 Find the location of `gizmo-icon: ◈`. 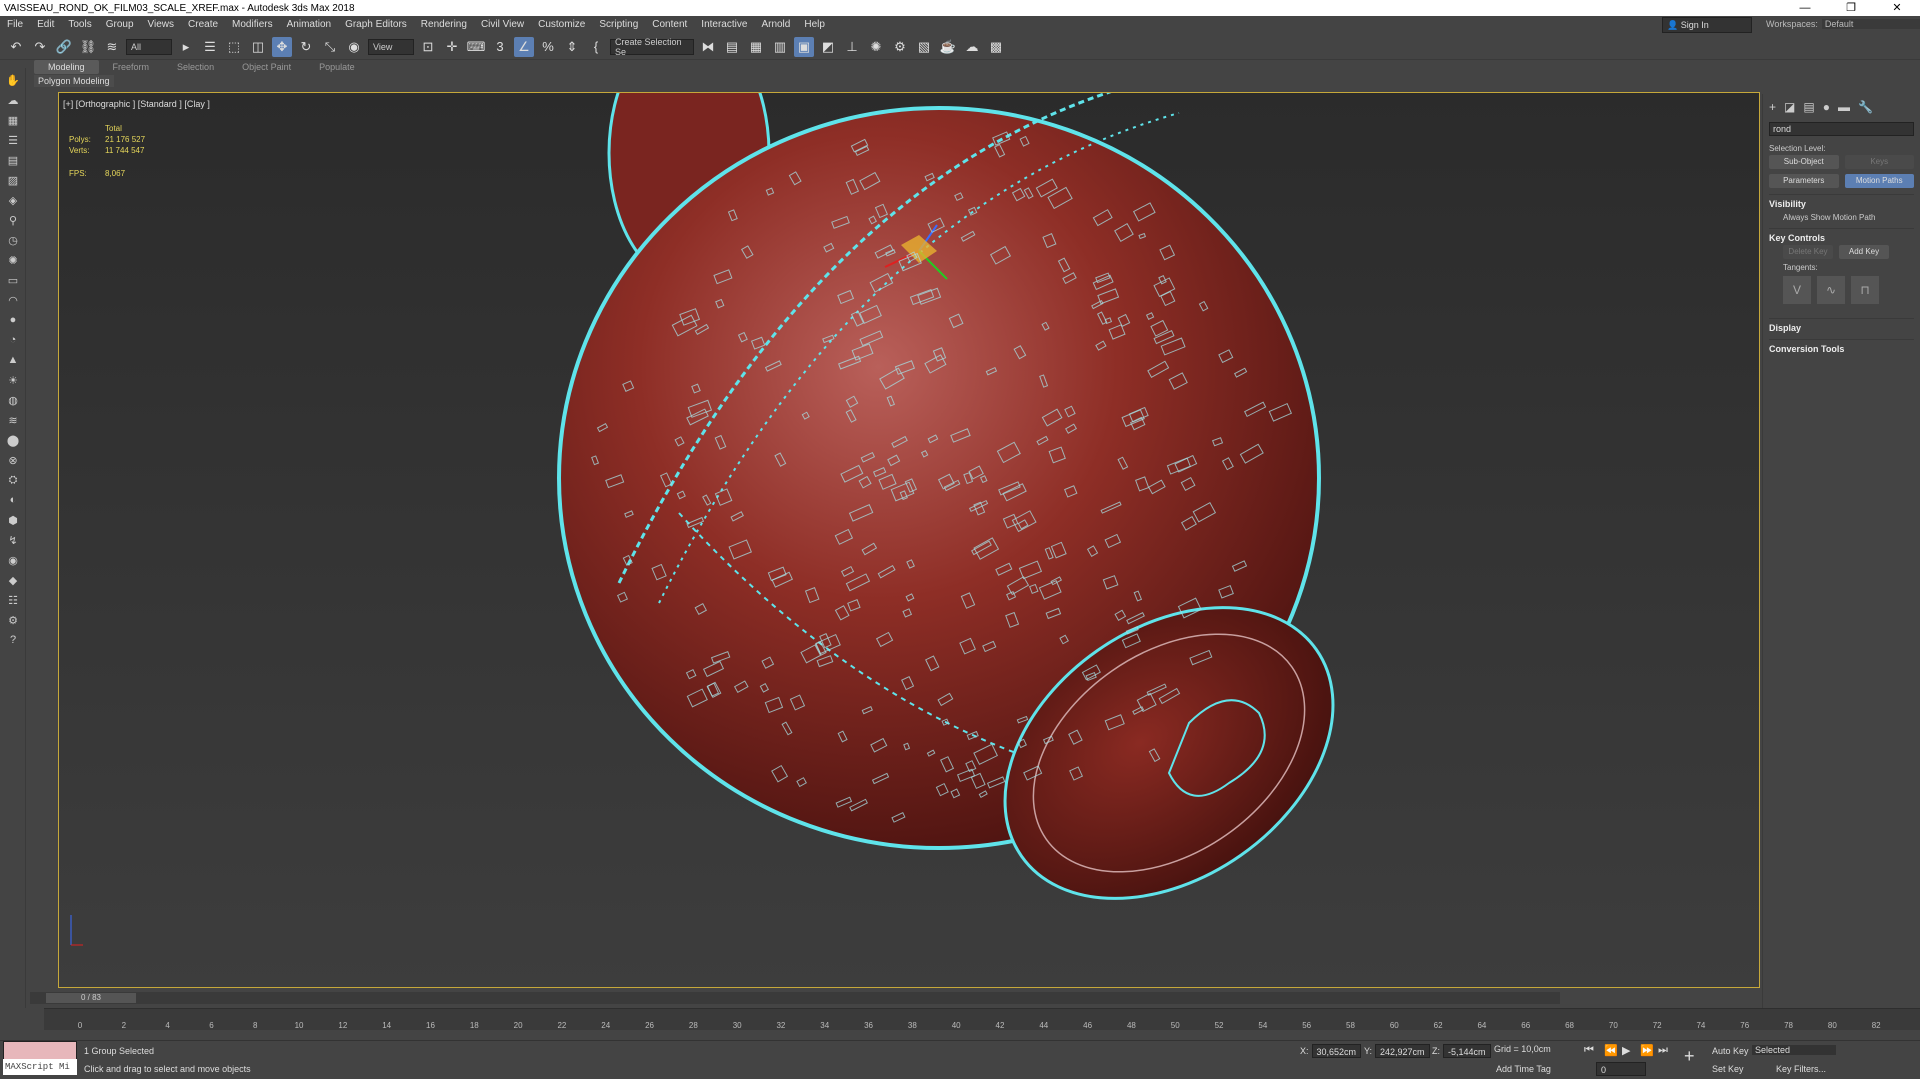

gizmo-icon: ◈ is located at coordinates (13, 200).